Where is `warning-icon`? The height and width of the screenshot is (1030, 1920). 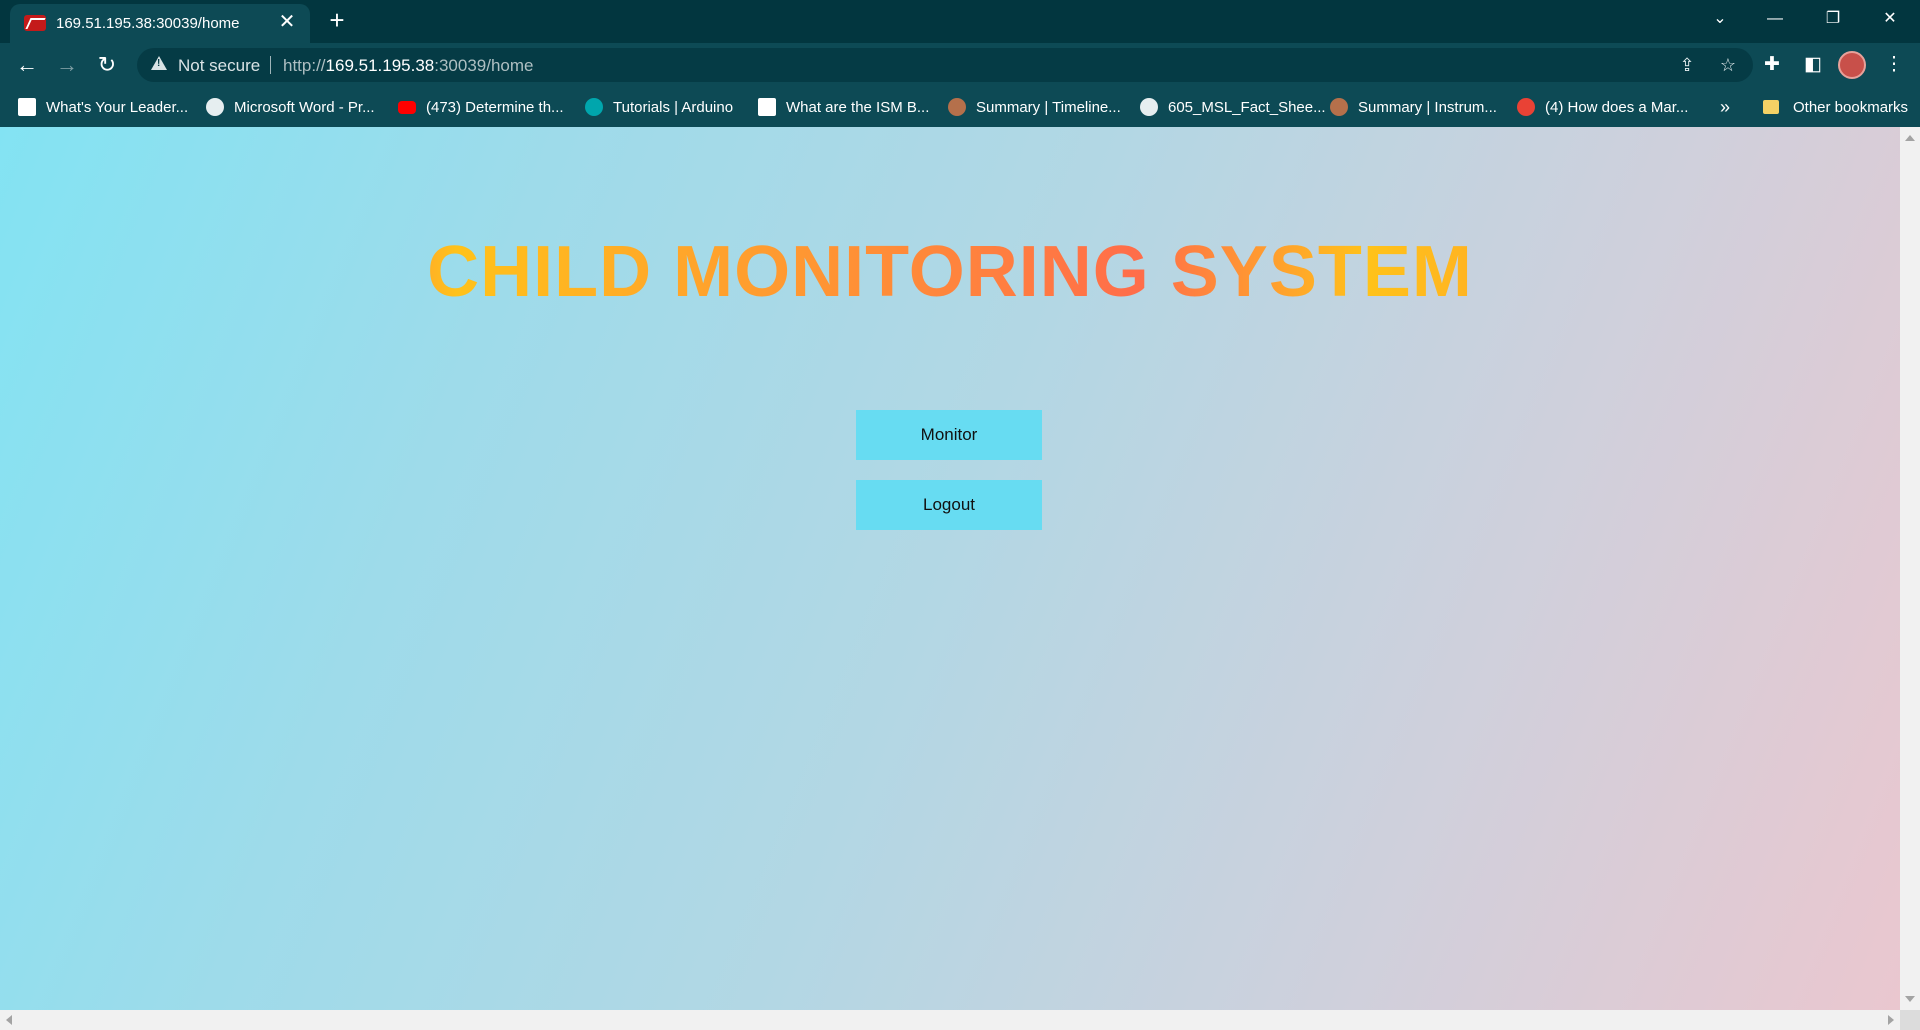 warning-icon is located at coordinates (159, 63).